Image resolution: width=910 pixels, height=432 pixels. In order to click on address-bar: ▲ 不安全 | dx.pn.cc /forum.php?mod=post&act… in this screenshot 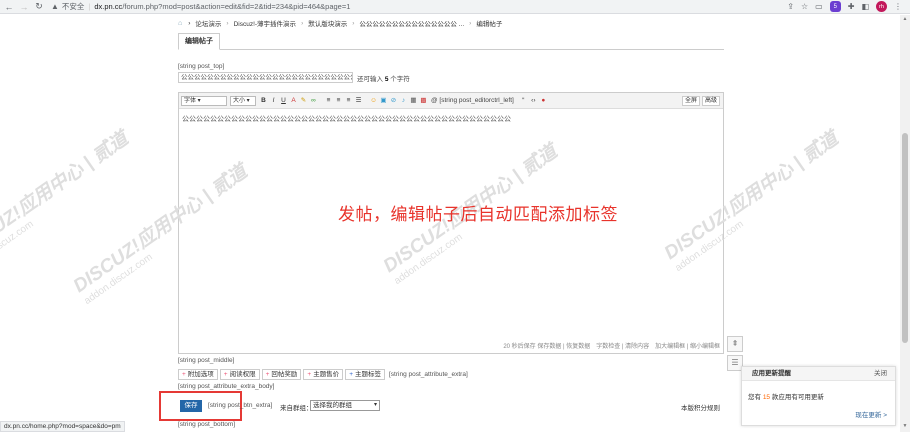, I will do `click(200, 6)`.